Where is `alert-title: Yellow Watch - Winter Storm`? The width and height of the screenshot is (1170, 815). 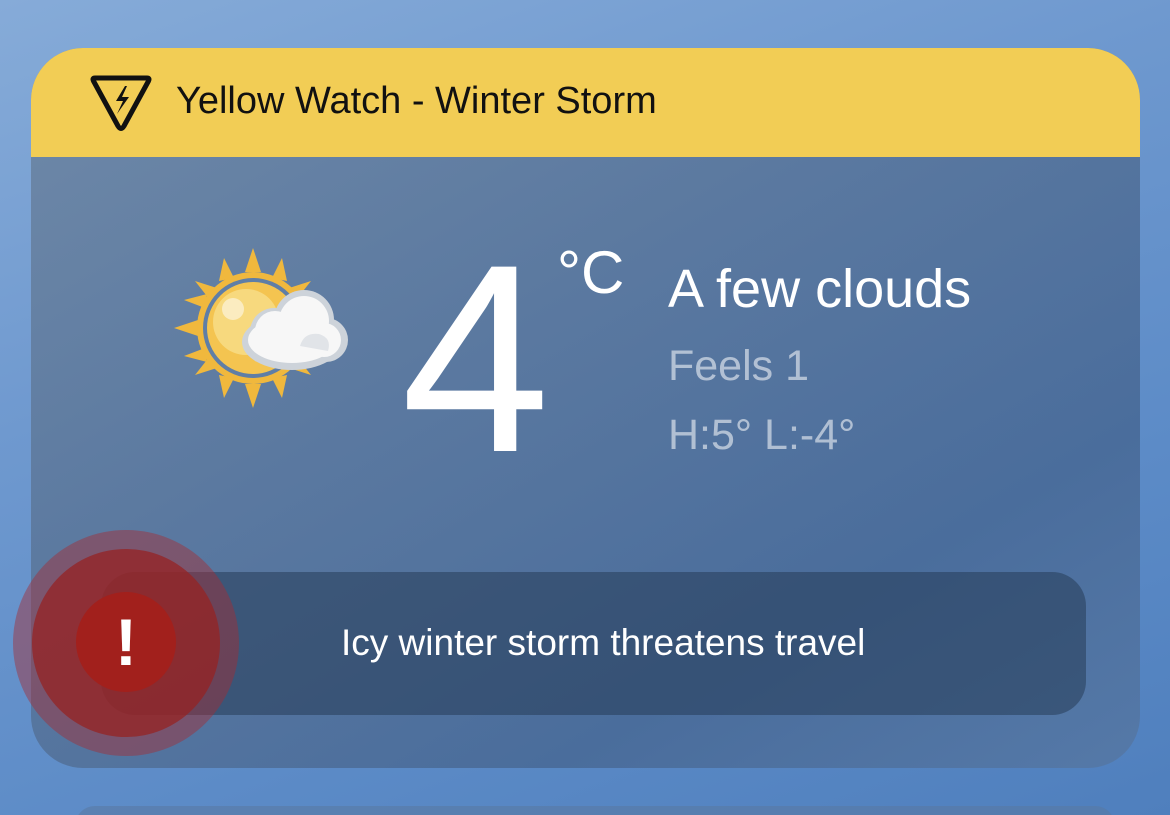 alert-title: Yellow Watch - Winter Storm is located at coordinates (416, 101).